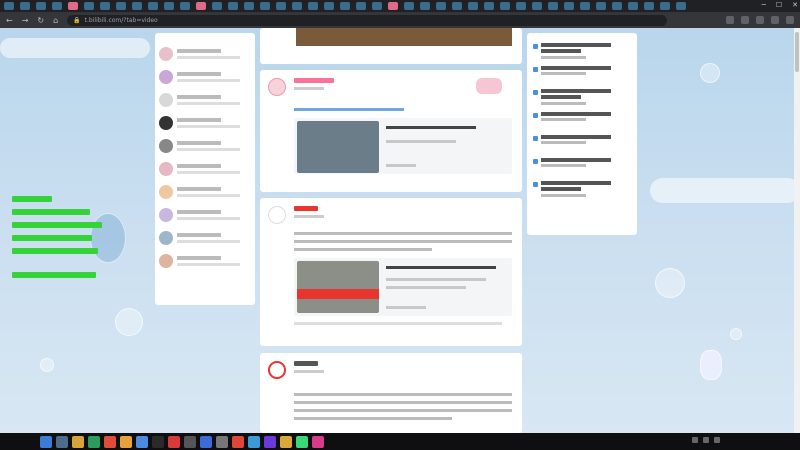 The width and height of the screenshot is (800, 450). I want to click on start-icon, so click(46, 441).